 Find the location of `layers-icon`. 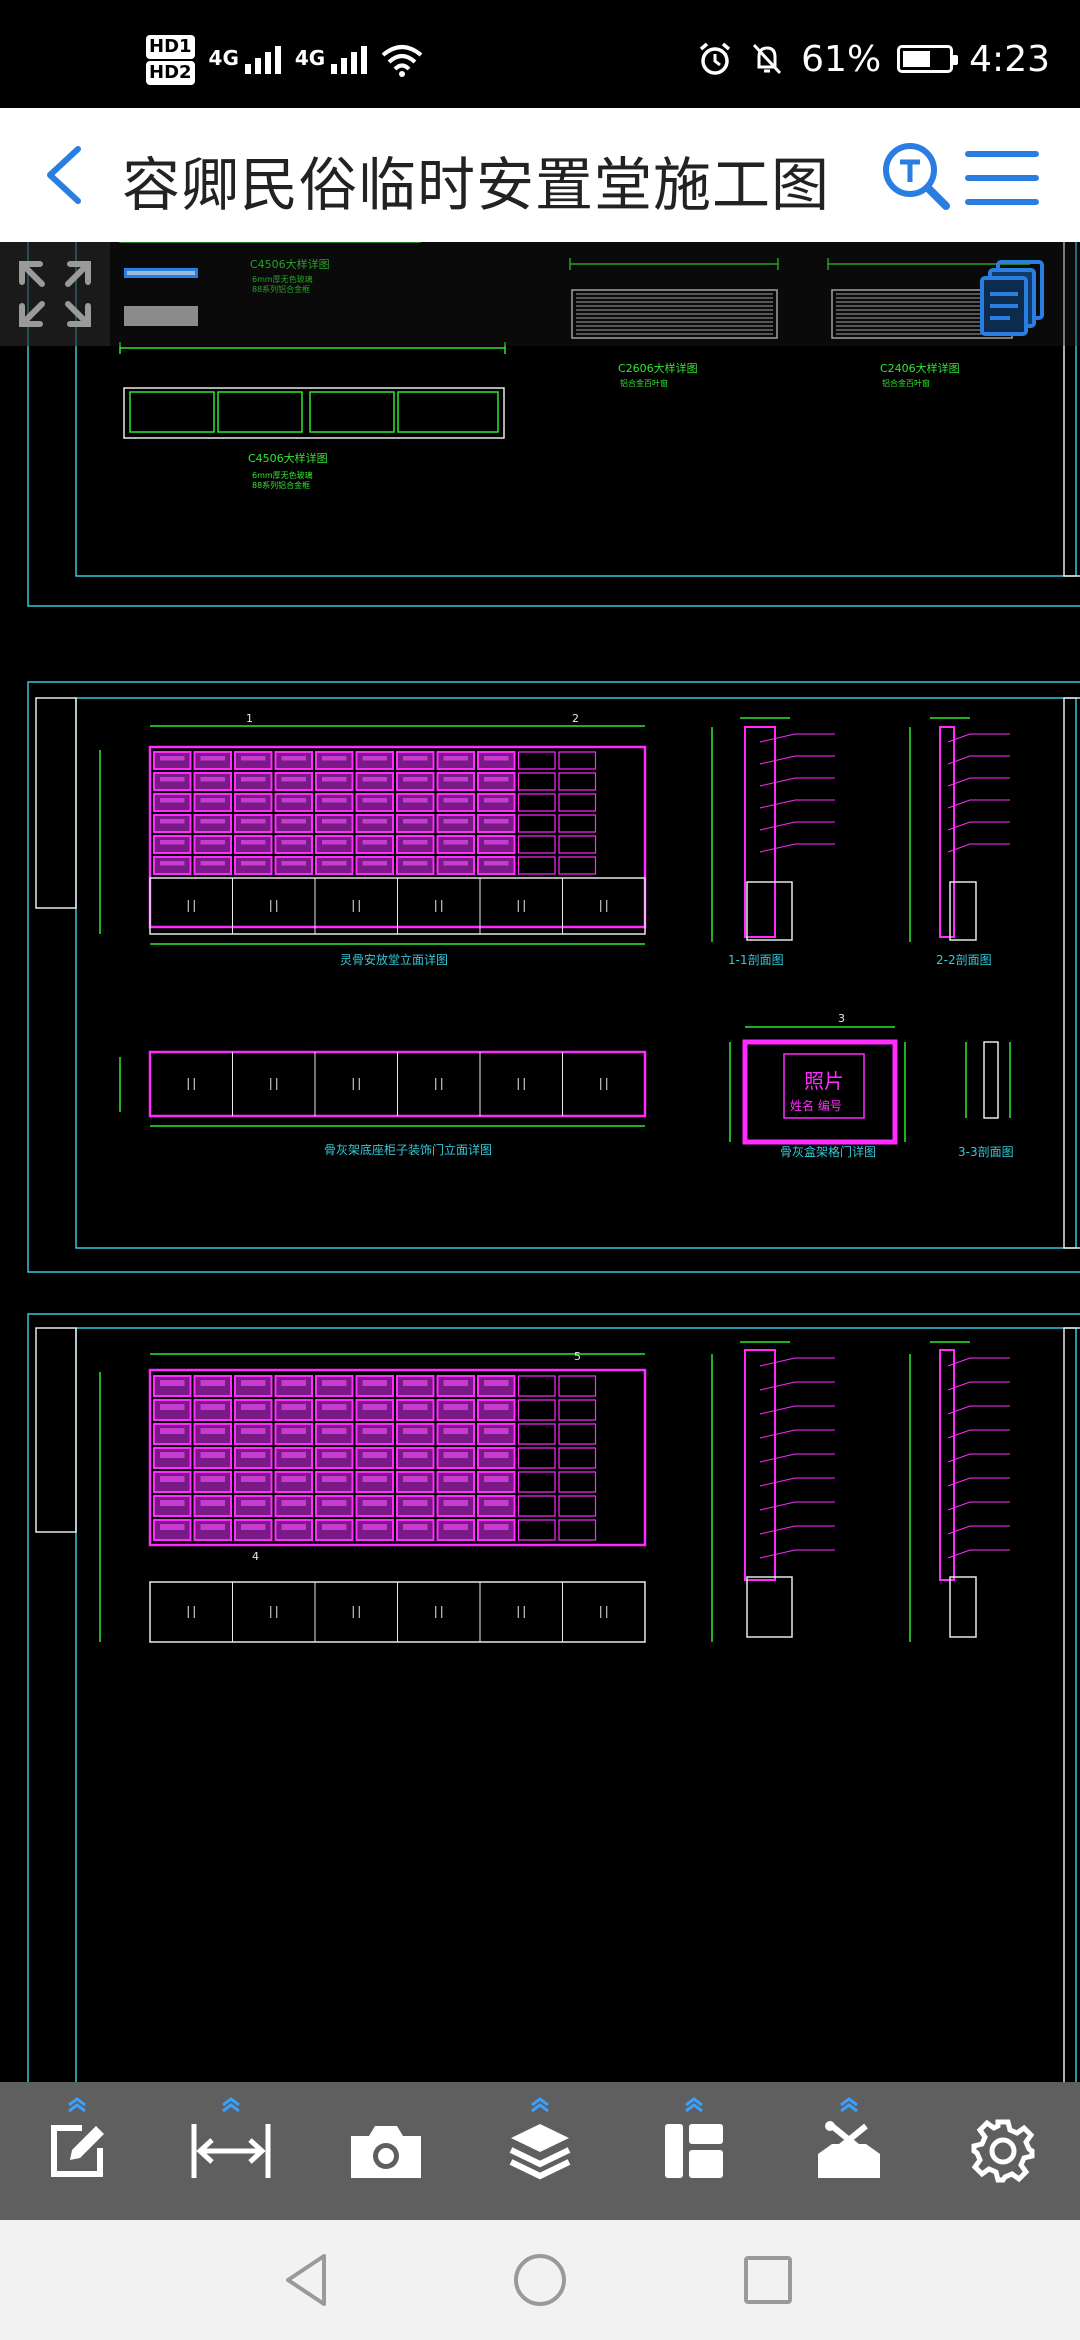

layers-icon is located at coordinates (540, 2152).